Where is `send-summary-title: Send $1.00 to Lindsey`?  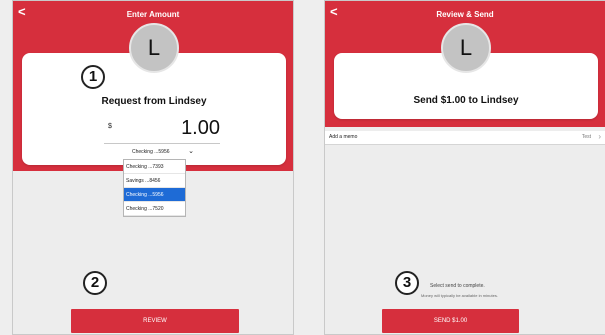
send-summary-title: Send $1.00 to Lindsey is located at coordinates (466, 100).